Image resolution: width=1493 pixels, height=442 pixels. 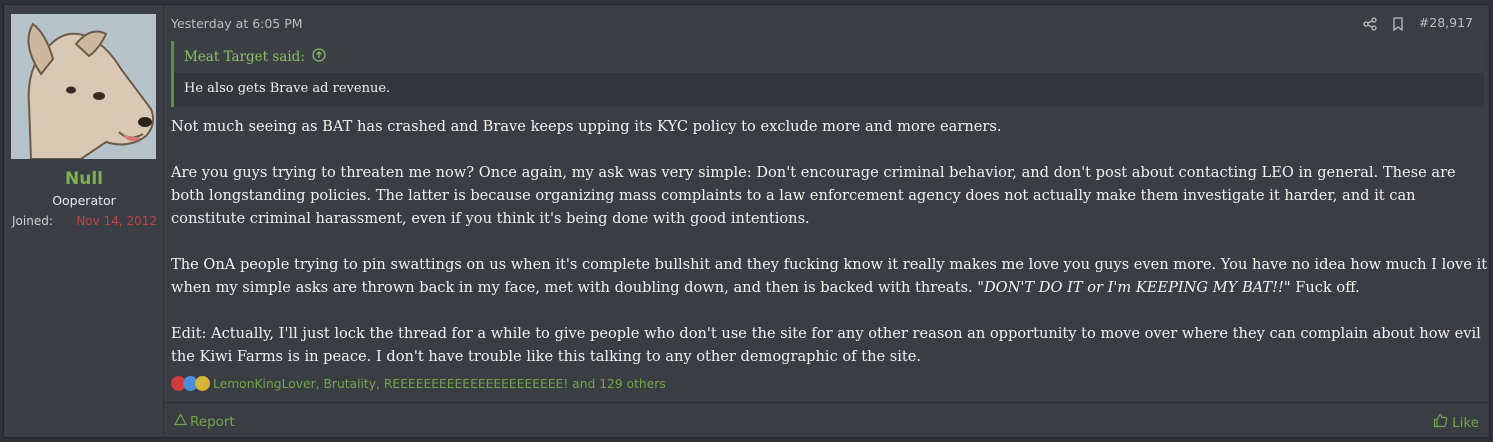 I want to click on quote-jump-icon, so click(x=319, y=57).